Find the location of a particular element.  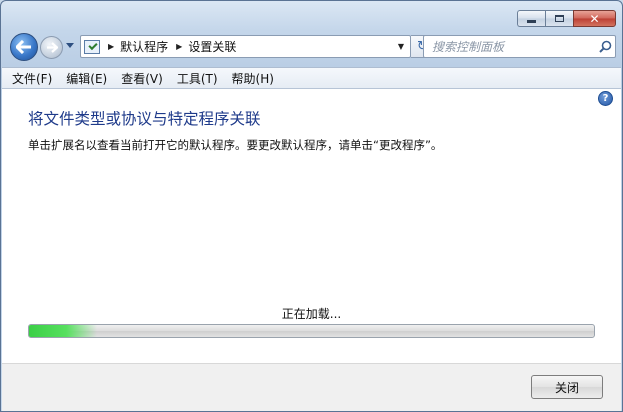

minimize-icon is located at coordinates (531, 21).